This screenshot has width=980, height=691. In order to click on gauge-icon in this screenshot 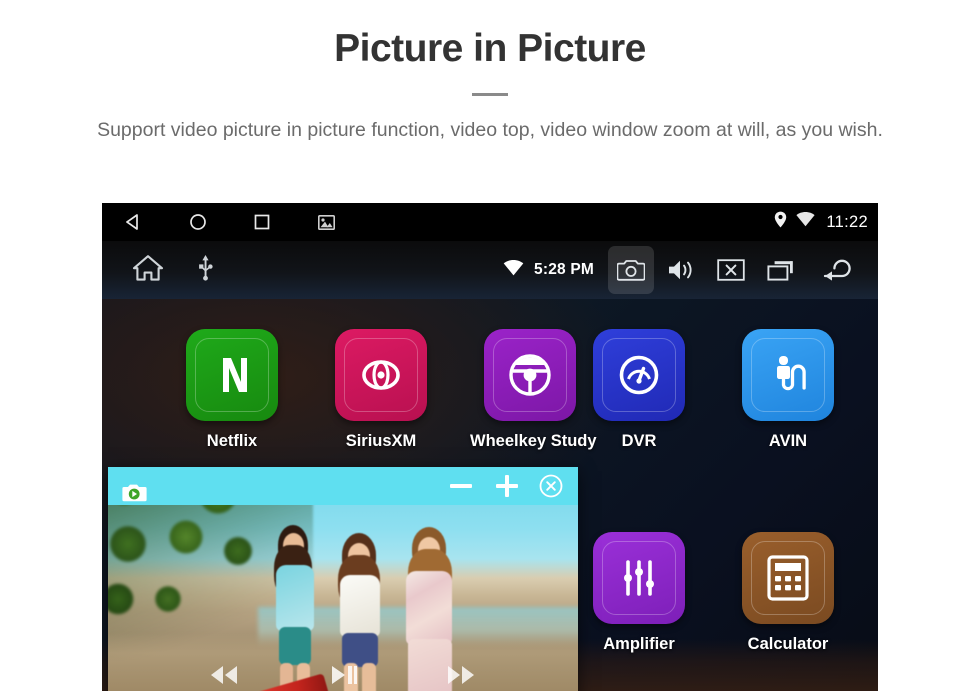, I will do `click(639, 375)`.